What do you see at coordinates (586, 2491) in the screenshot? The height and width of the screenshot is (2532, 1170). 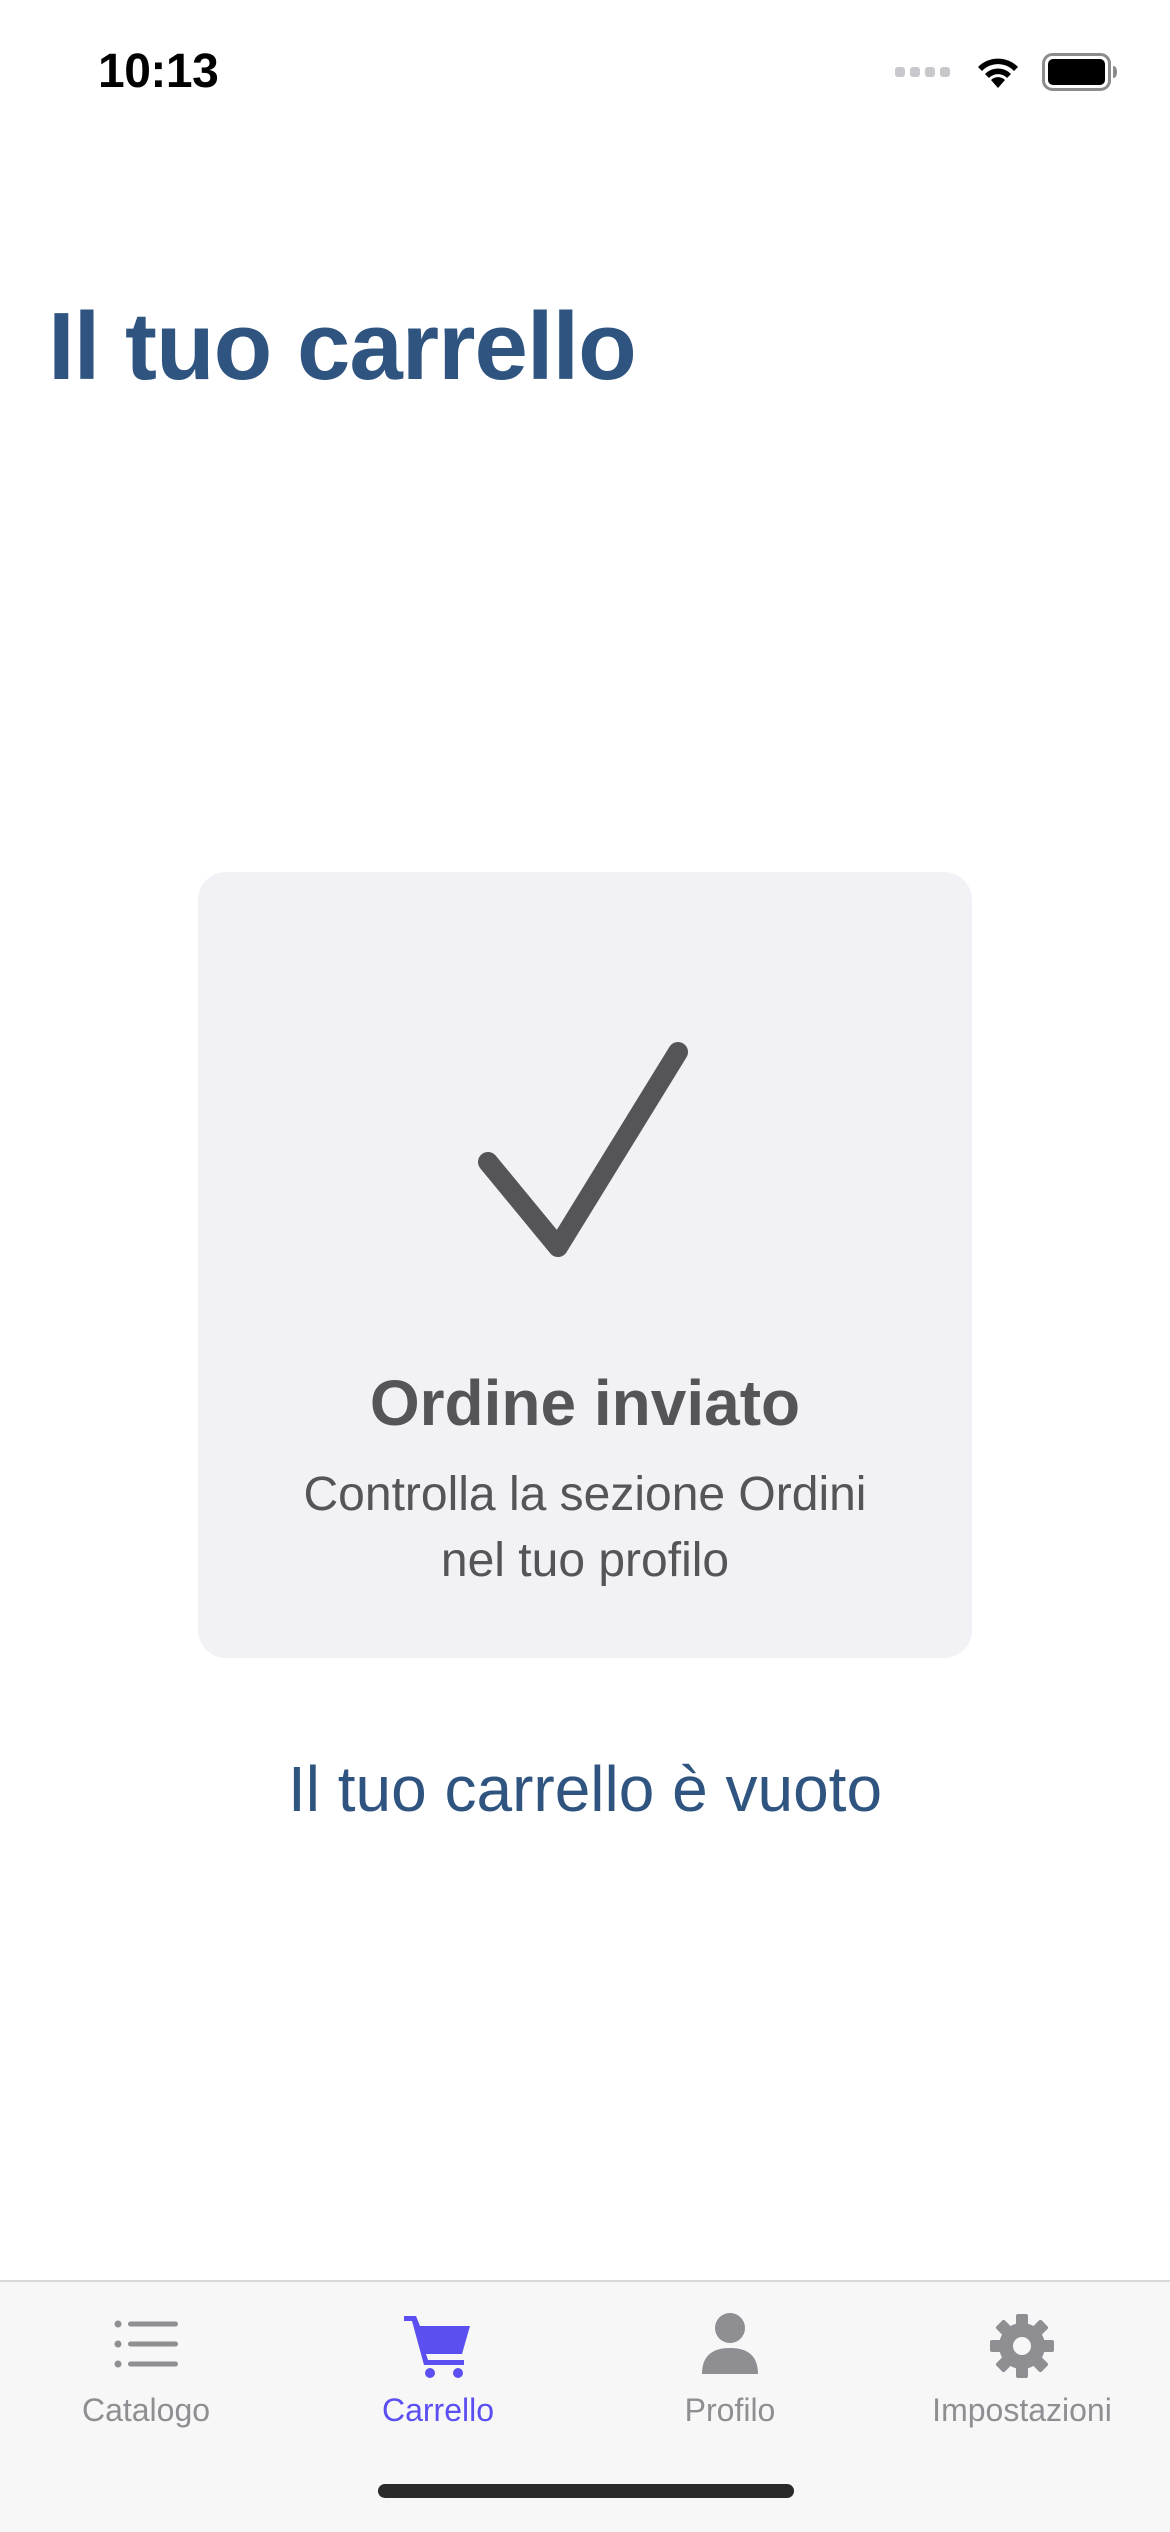 I see `home-indicator` at bounding box center [586, 2491].